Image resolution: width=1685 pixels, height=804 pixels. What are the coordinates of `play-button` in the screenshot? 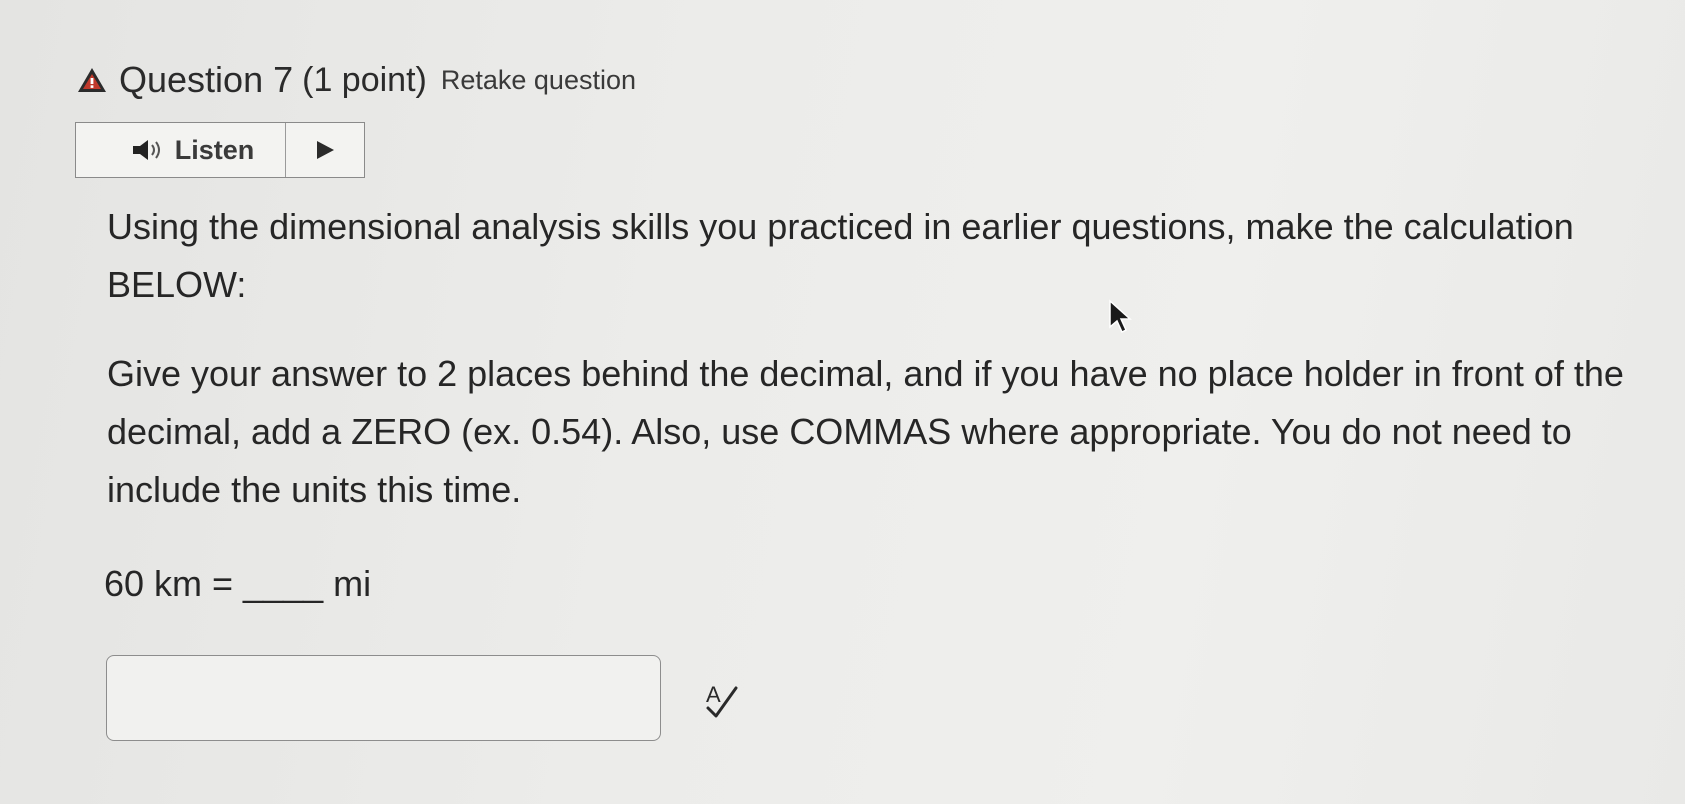 It's located at (325, 150).